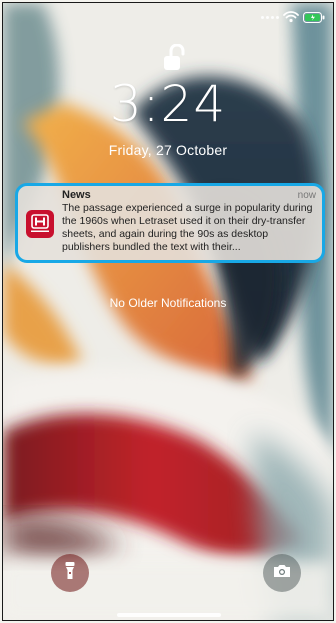 The height and width of the screenshot is (623, 336). I want to click on battery-icon, so click(314, 17).